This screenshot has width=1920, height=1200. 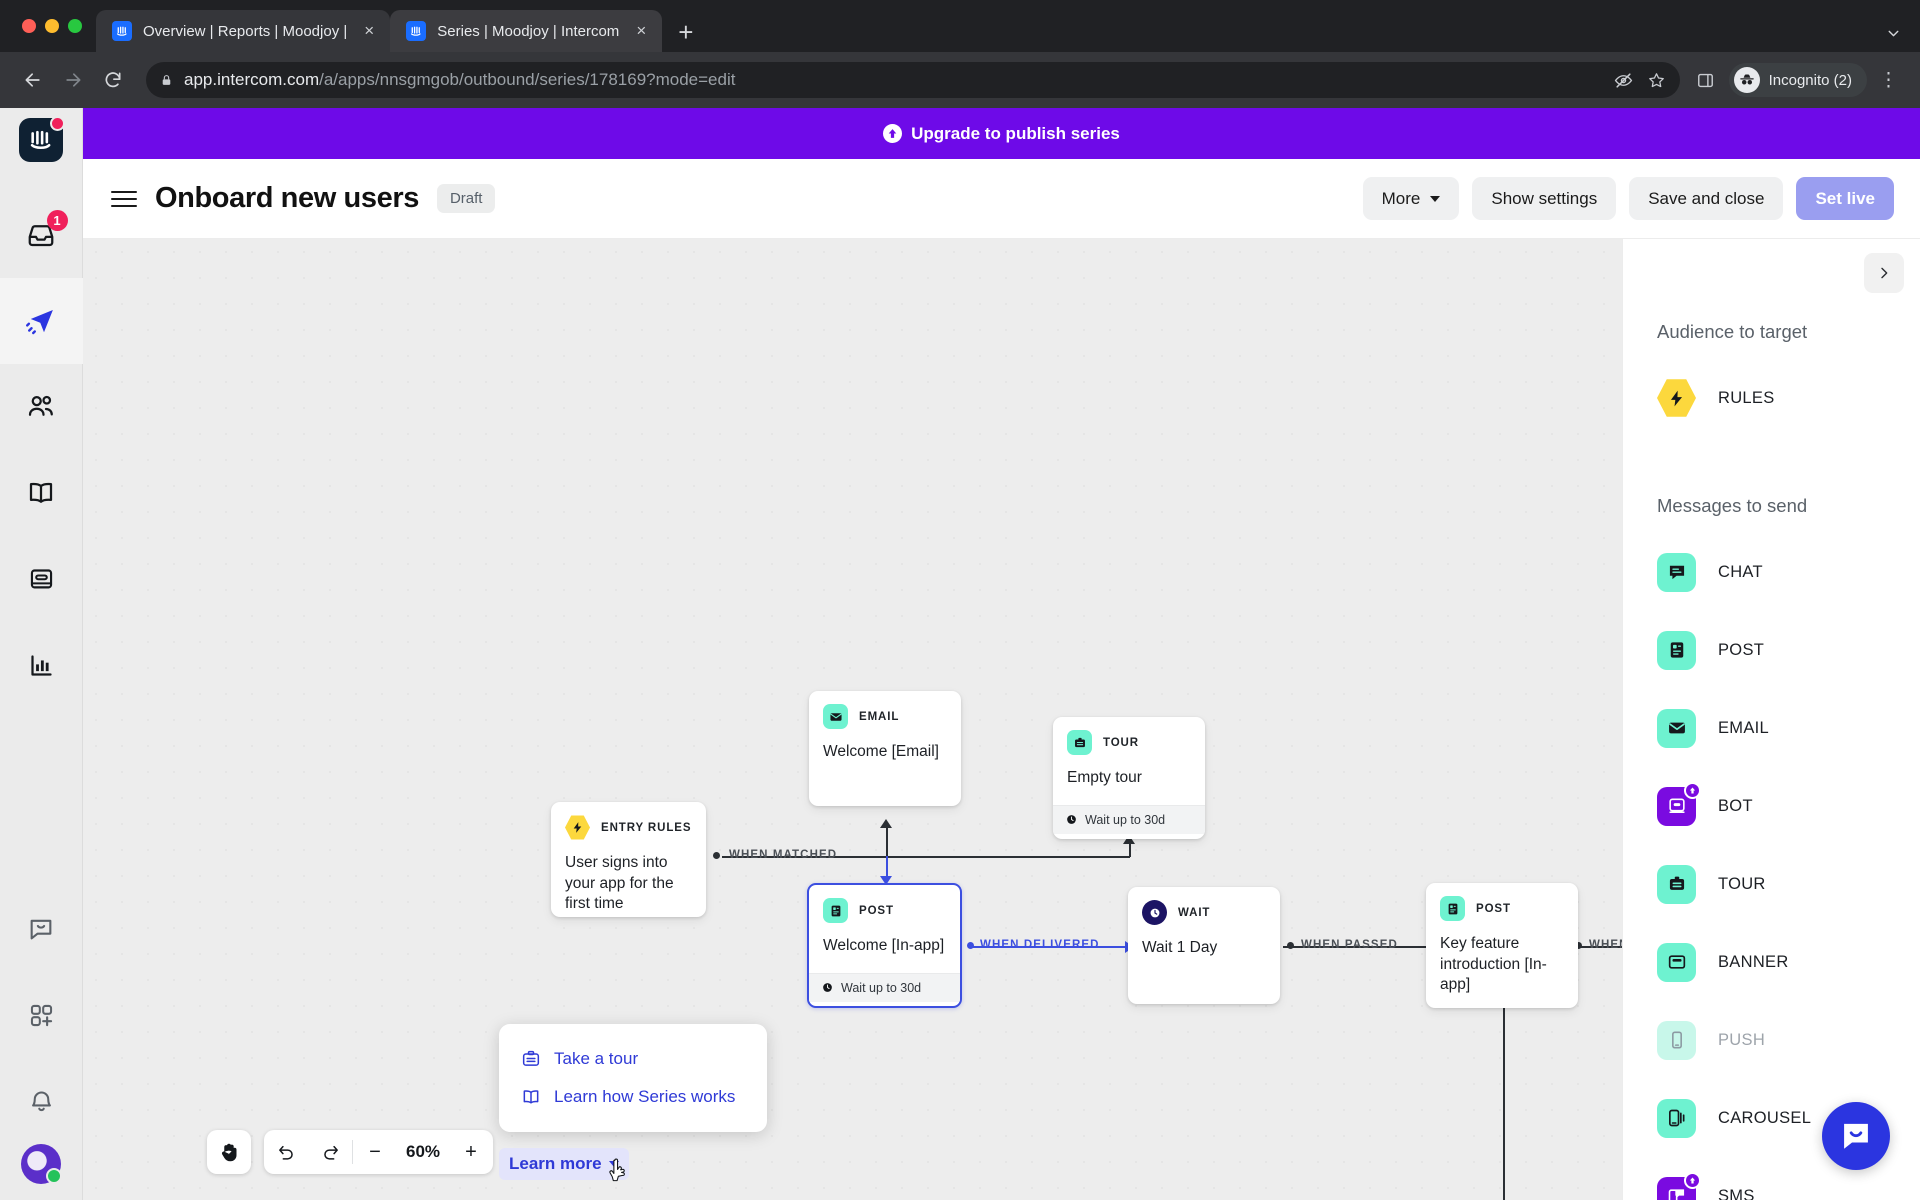 I want to click on learn-more-button: Learn more, so click(x=564, y=1165).